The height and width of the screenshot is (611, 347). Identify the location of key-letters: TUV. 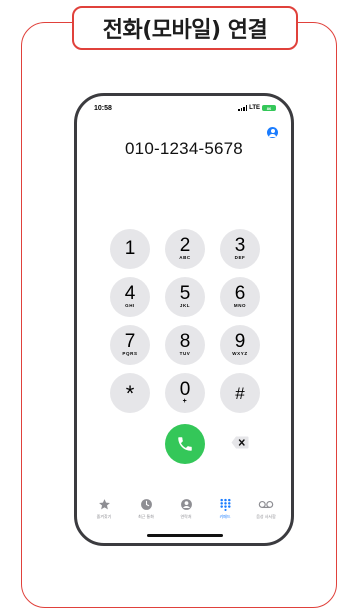
(185, 353).